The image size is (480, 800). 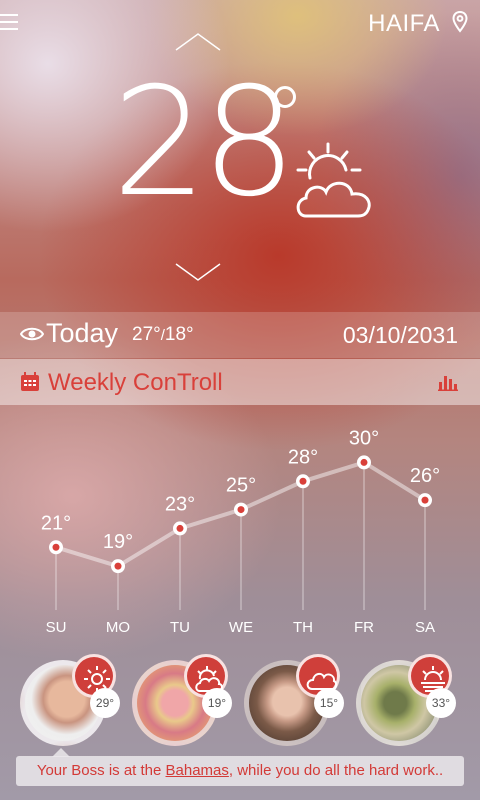 I want to click on message-place-link: Bahamas, so click(x=197, y=770).